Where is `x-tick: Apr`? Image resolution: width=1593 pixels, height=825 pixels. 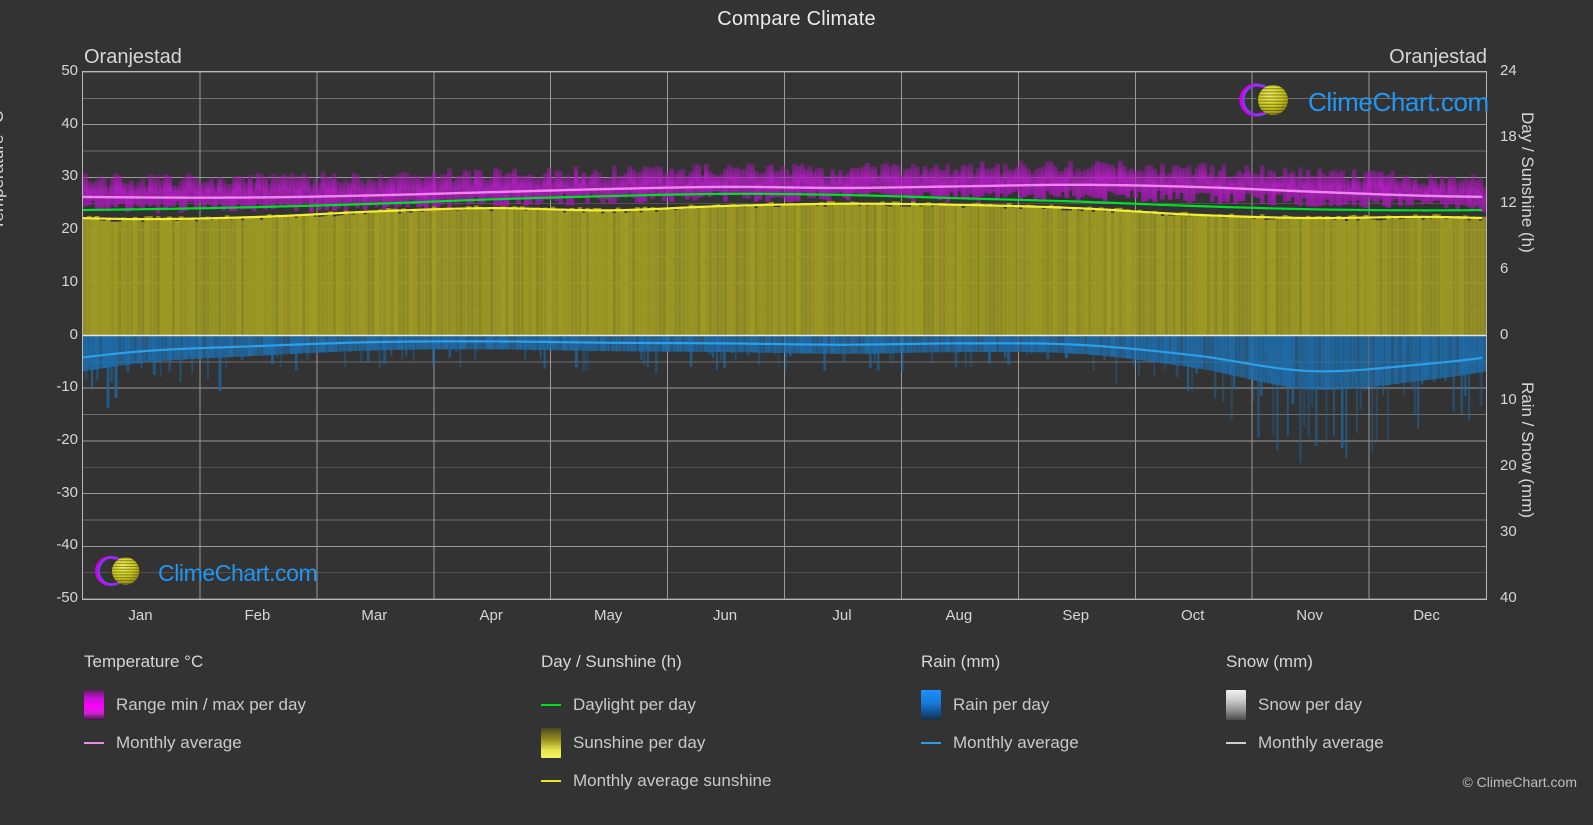
x-tick: Apr is located at coordinates (491, 615).